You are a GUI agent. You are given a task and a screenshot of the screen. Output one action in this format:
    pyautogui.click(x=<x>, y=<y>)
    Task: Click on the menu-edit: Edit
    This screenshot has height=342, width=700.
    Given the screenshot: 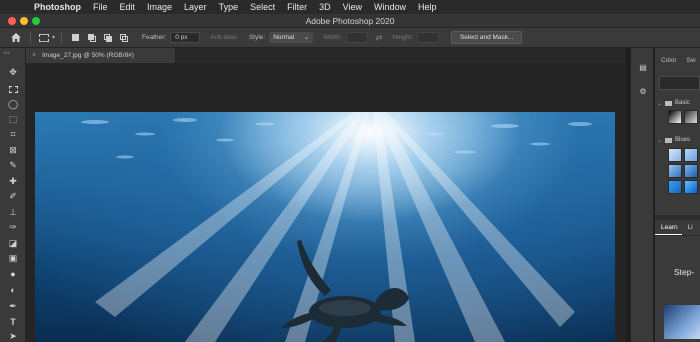 What is the action you would take?
    pyautogui.click(x=128, y=7)
    